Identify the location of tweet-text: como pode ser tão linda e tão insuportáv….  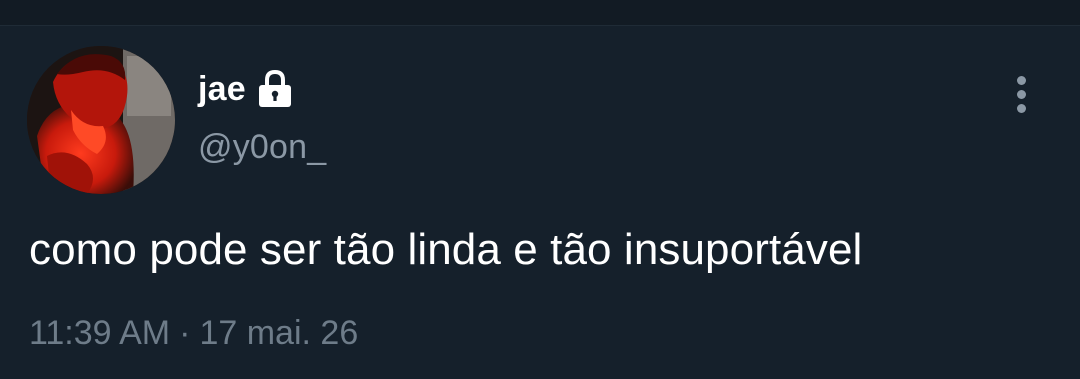
(446, 249).